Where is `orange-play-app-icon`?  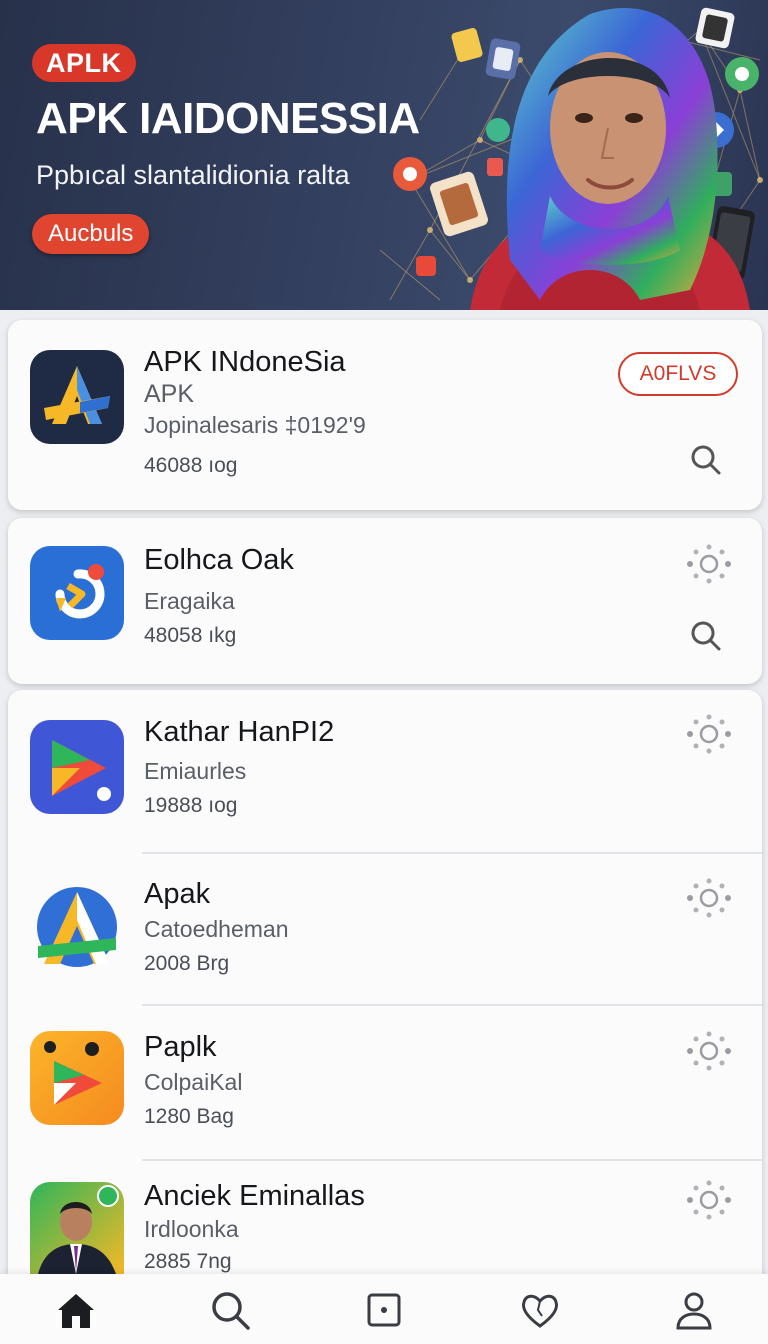 orange-play-app-icon is located at coordinates (77, 1078).